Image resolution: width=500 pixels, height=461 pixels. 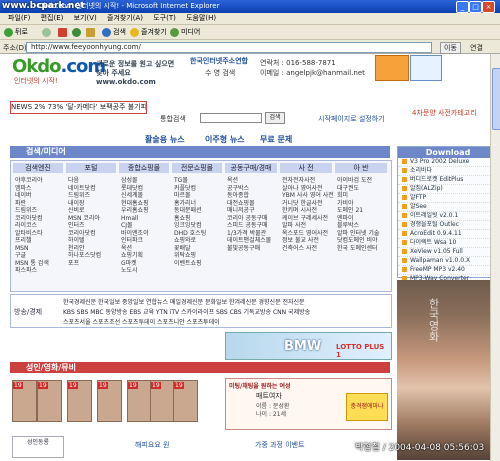 I want to click on menu-tools: 도구(T), so click(x=164, y=18).